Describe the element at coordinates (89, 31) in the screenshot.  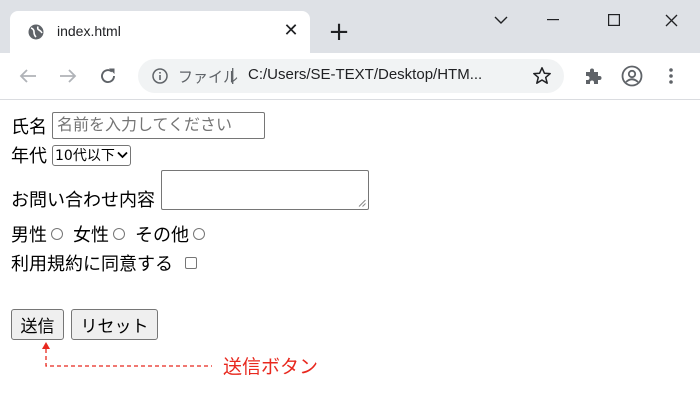
I see `tab-title: index.html` at that location.